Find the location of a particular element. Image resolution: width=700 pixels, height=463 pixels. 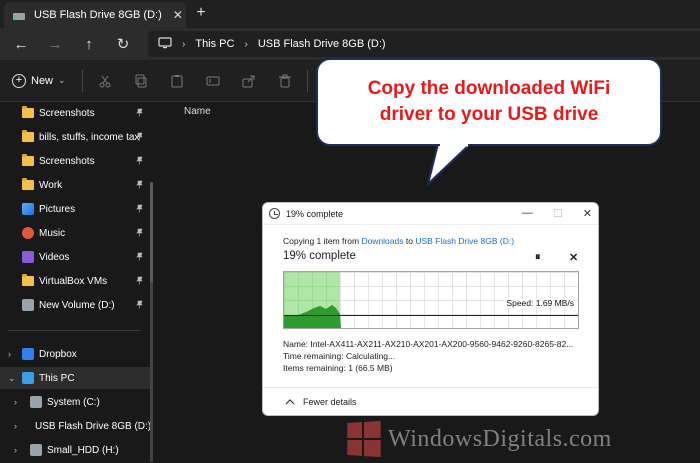

tab-close-icon: ✕ is located at coordinates (178, 15).